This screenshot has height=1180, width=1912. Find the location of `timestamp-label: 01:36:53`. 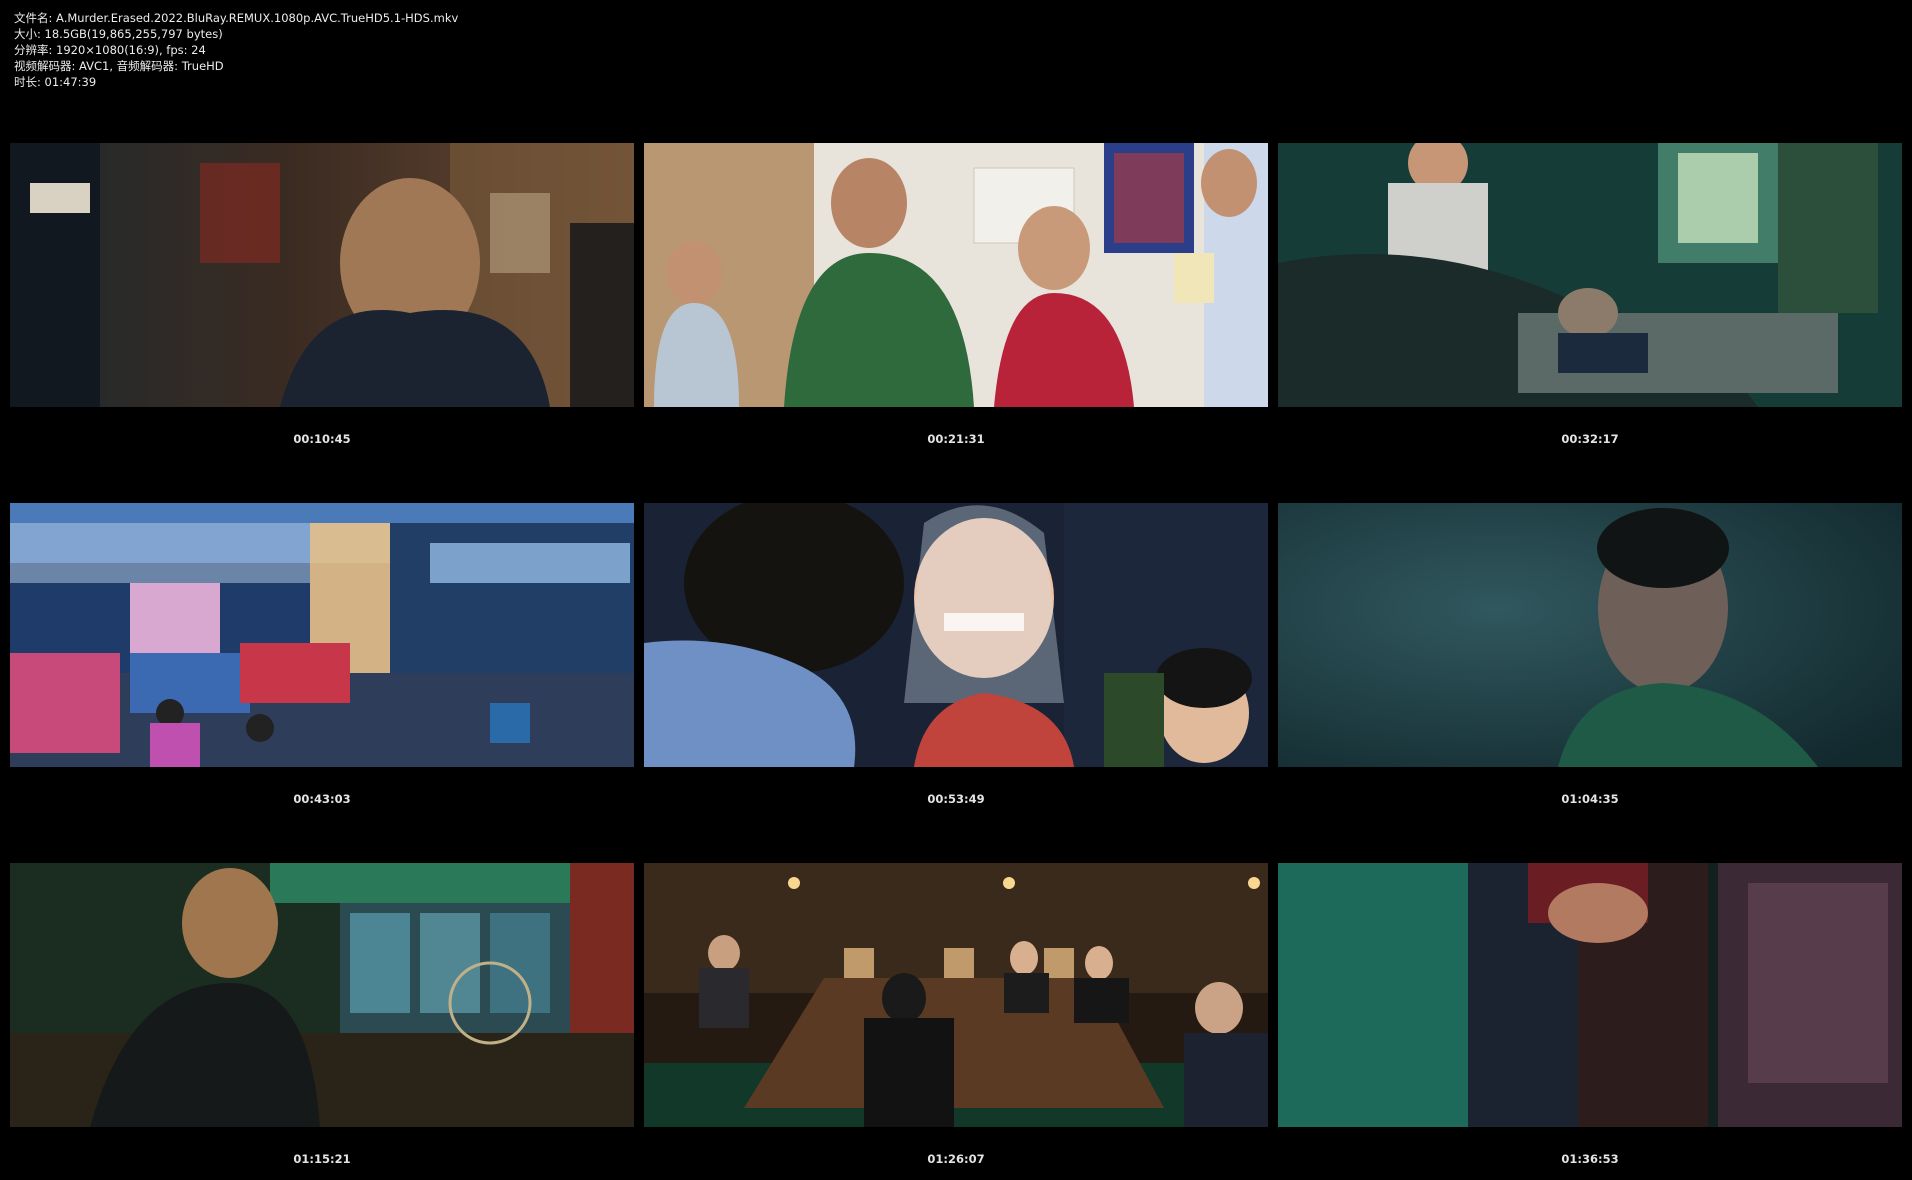

timestamp-label: 01:36:53 is located at coordinates (1590, 1159).